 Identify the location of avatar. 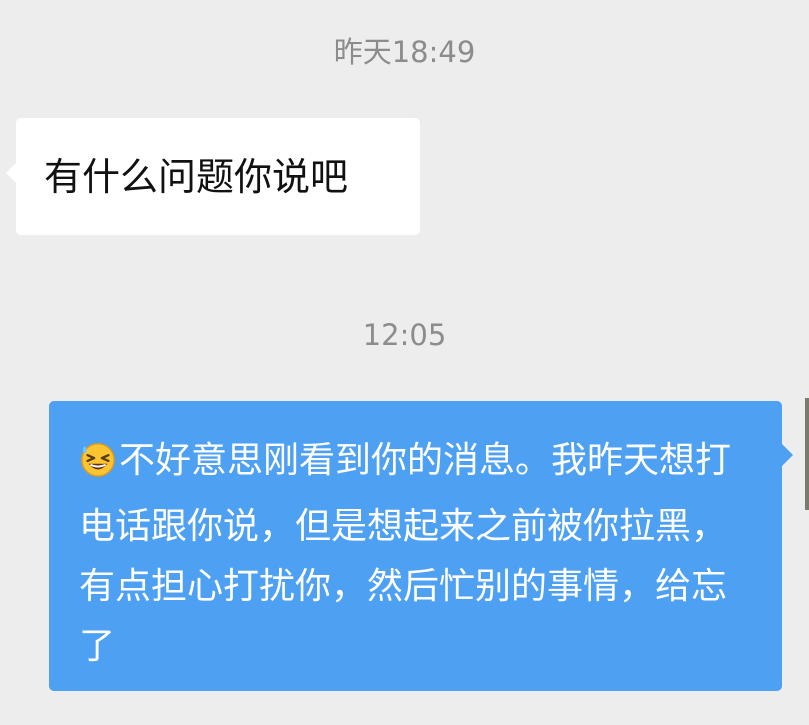
(807, 454).